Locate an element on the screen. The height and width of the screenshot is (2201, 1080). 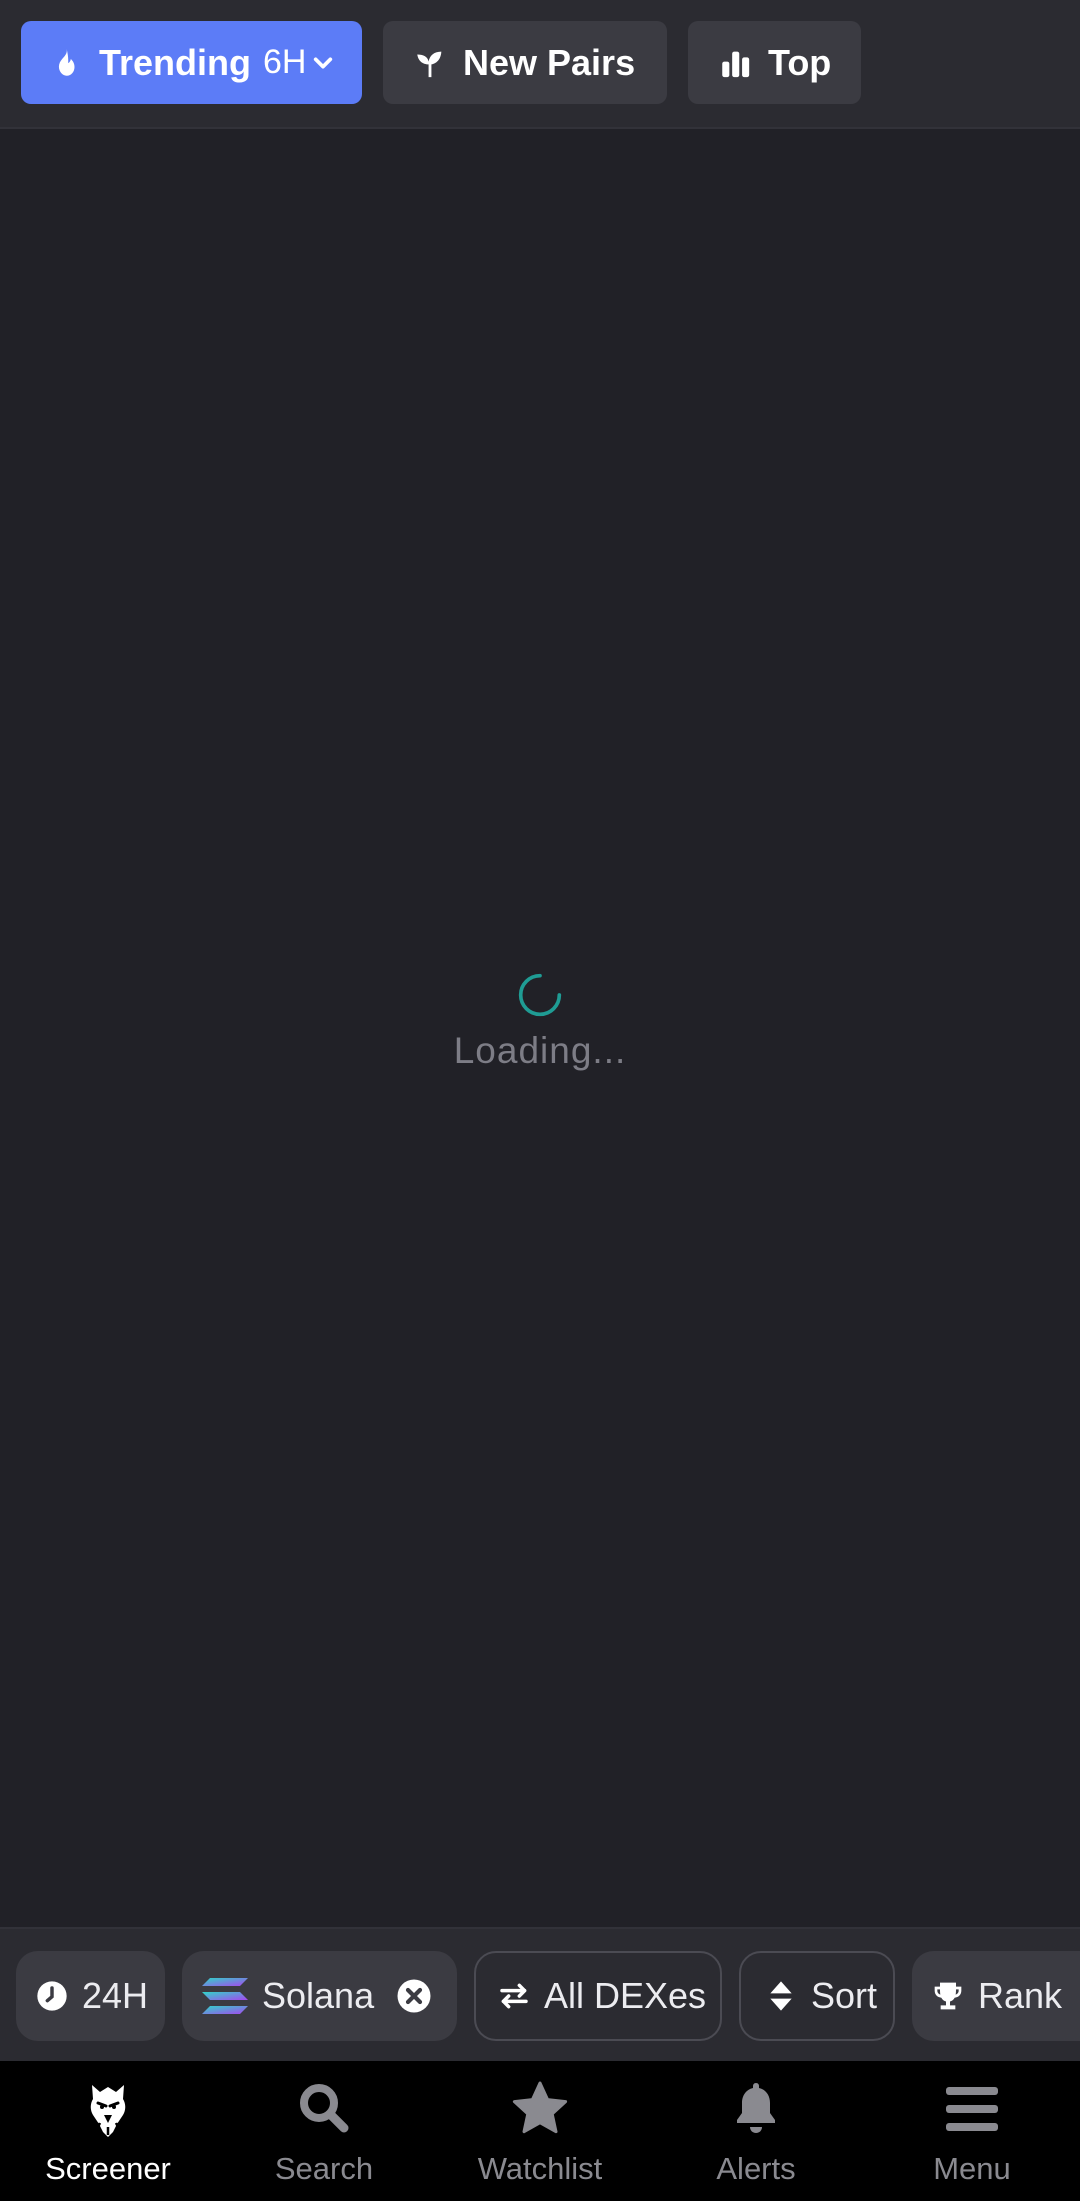
clock-icon is located at coordinates (52, 1996).